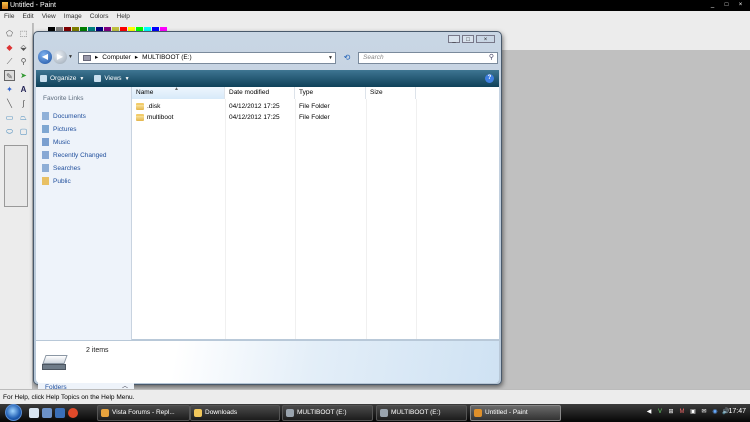  What do you see at coordinates (726, 5) in the screenshot?
I see `maximize-button: □` at bounding box center [726, 5].